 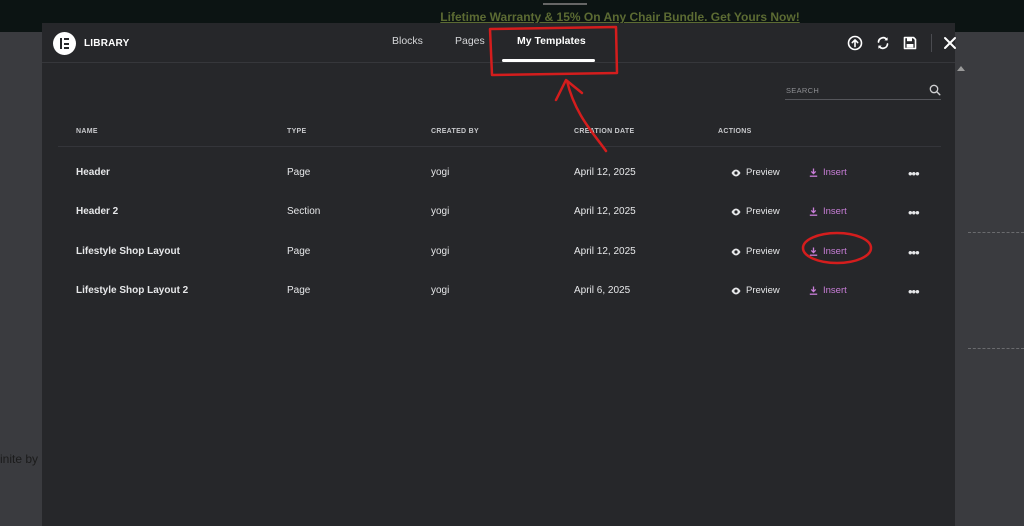 What do you see at coordinates (87, 131) in the screenshot?
I see `column-header-name: NAME` at bounding box center [87, 131].